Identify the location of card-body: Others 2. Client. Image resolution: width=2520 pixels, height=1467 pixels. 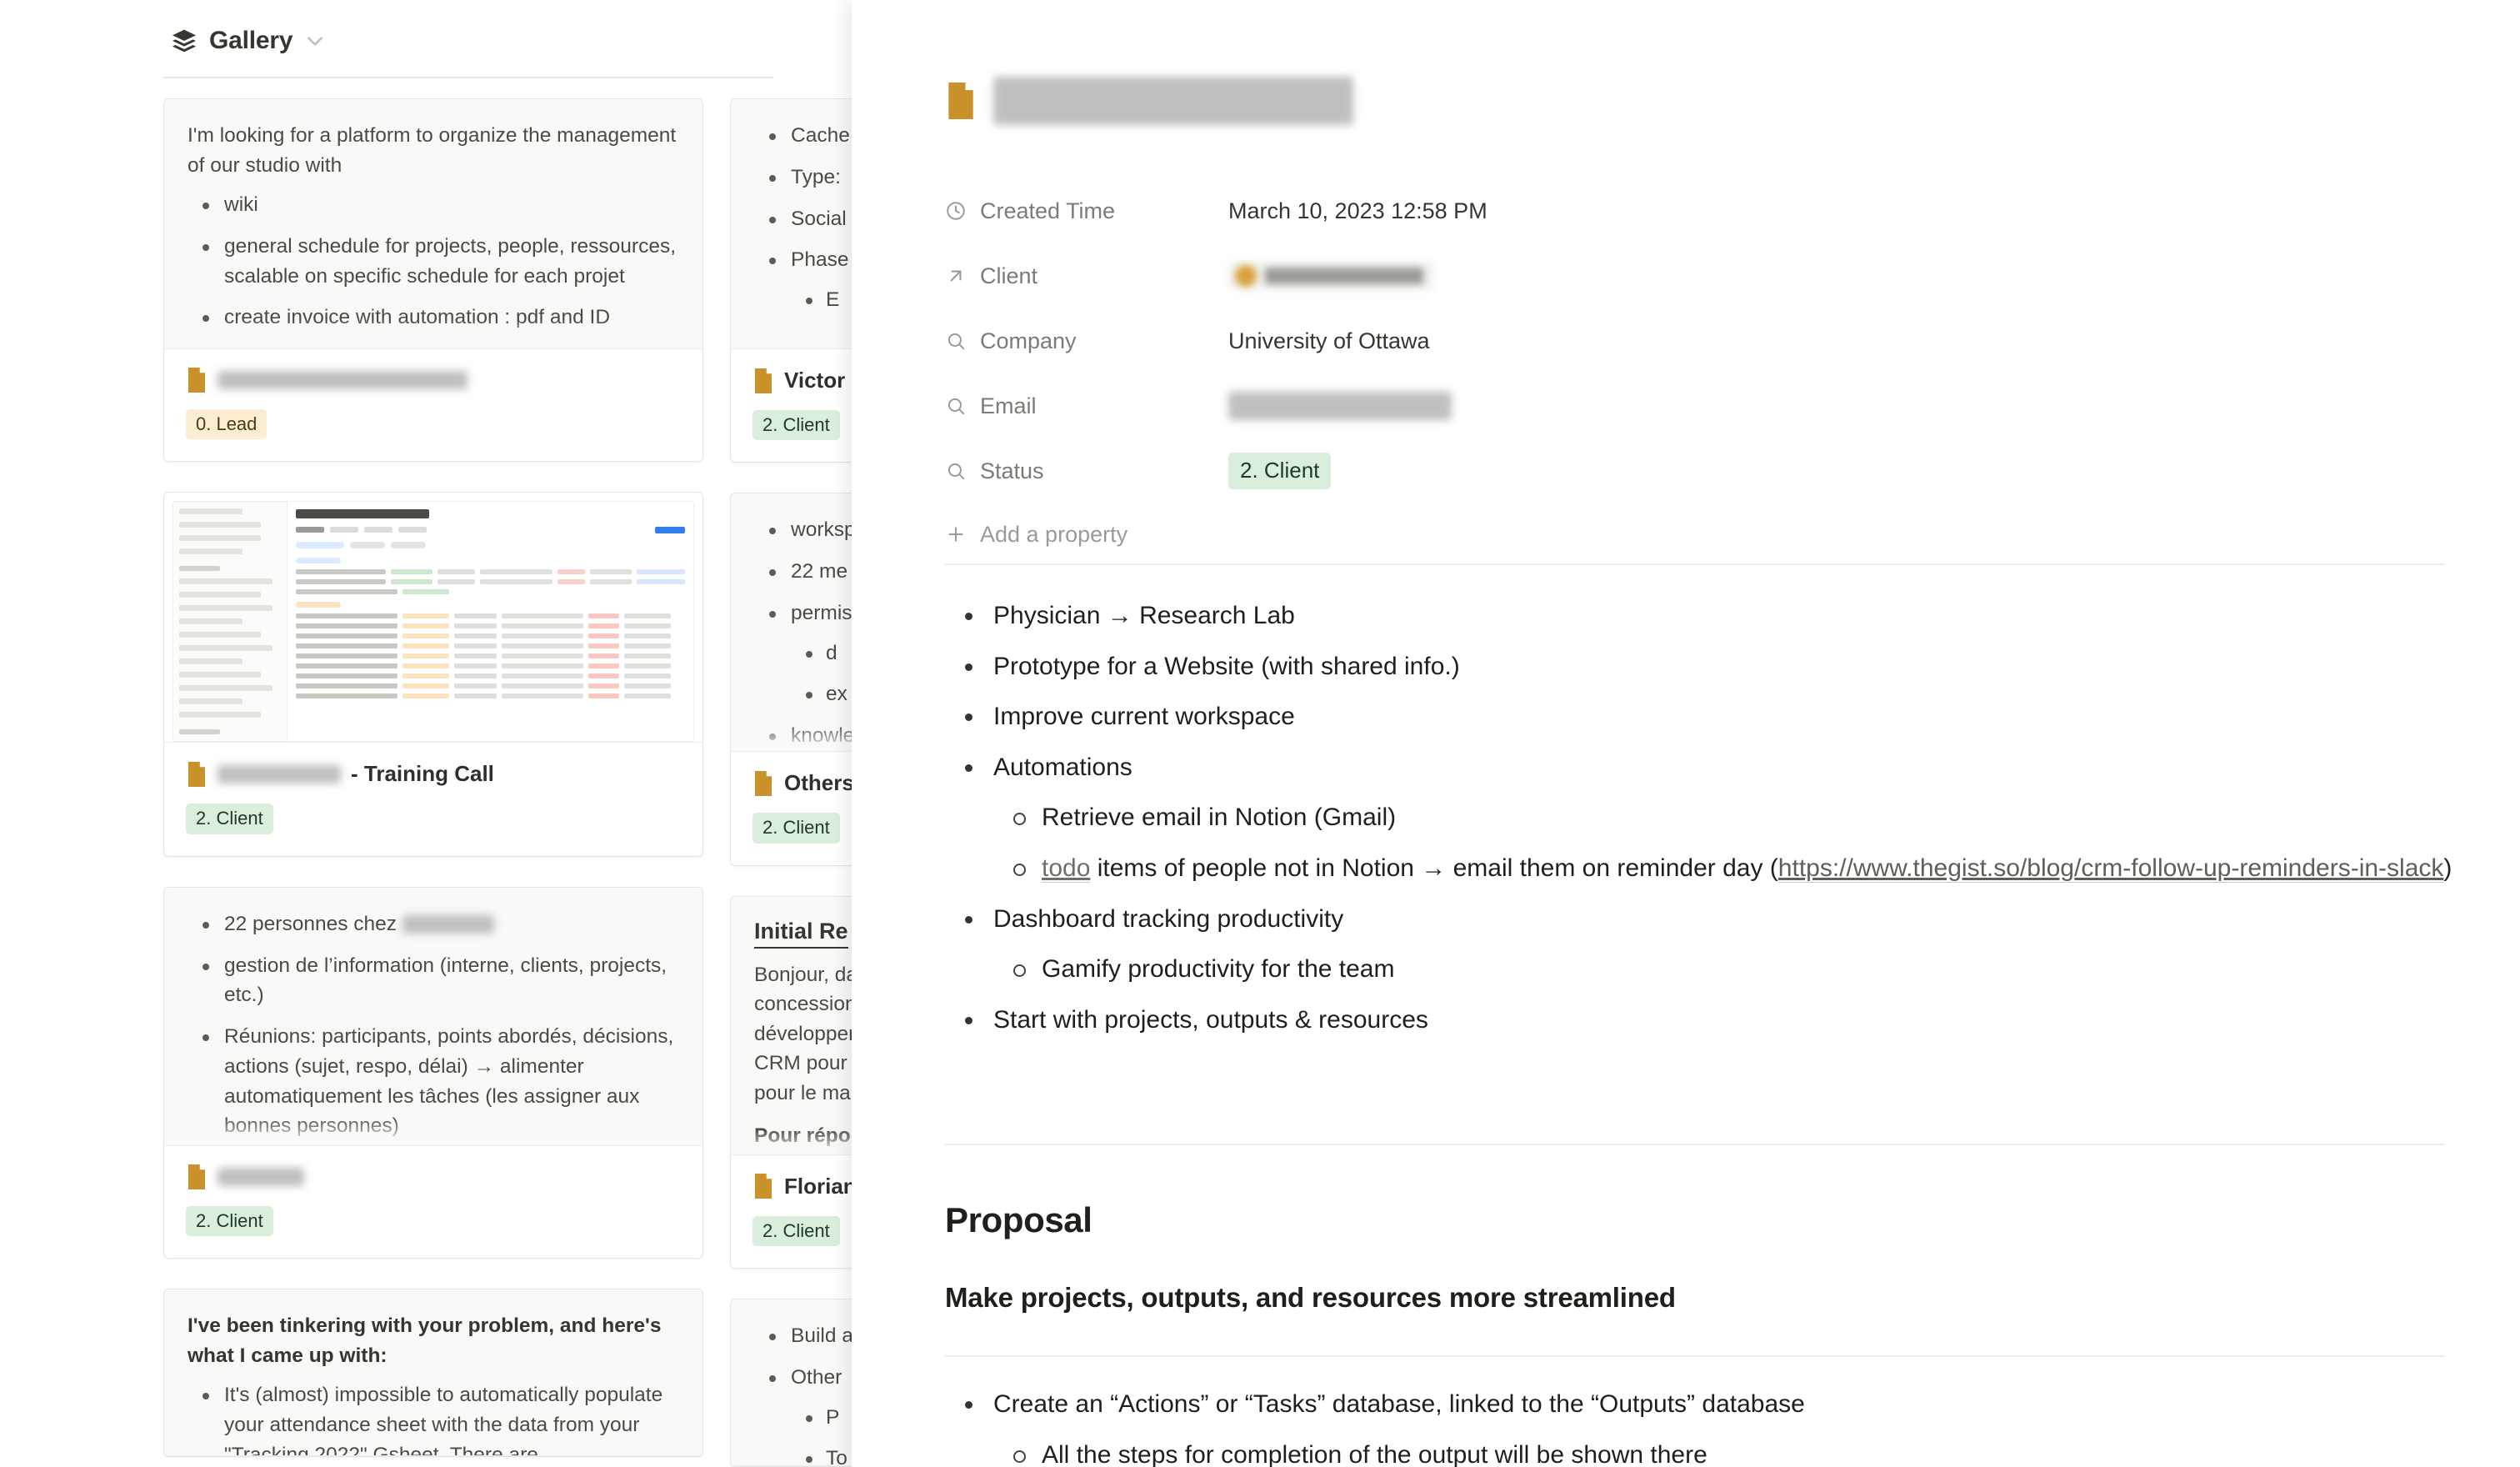
(791, 808).